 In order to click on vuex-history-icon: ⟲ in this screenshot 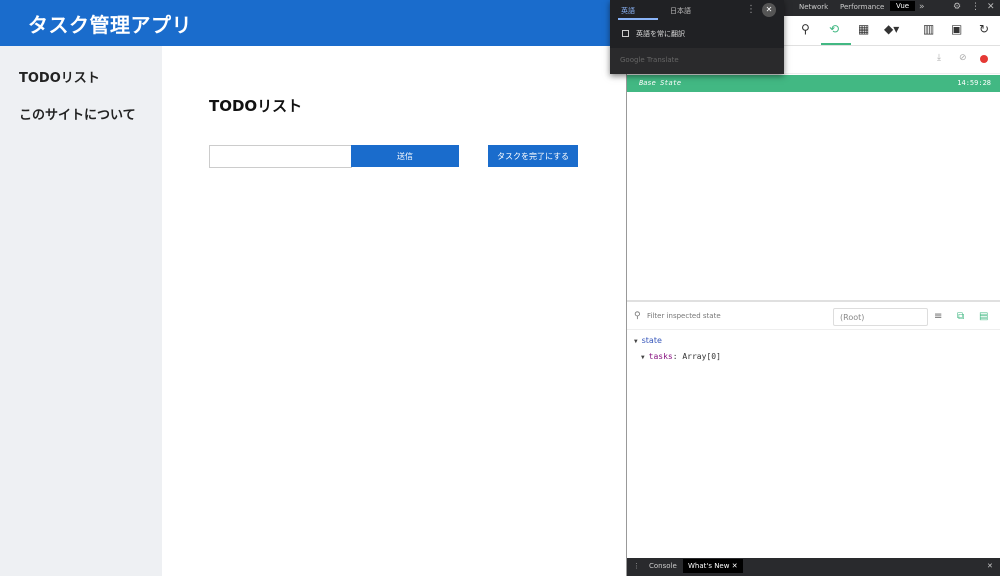, I will do `click(834, 29)`.